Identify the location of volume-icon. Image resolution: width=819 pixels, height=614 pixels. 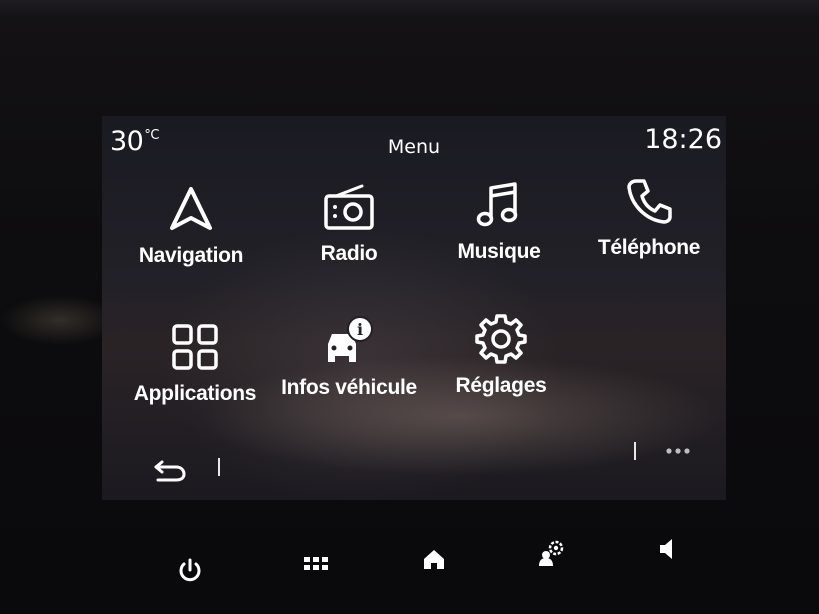
(666, 549).